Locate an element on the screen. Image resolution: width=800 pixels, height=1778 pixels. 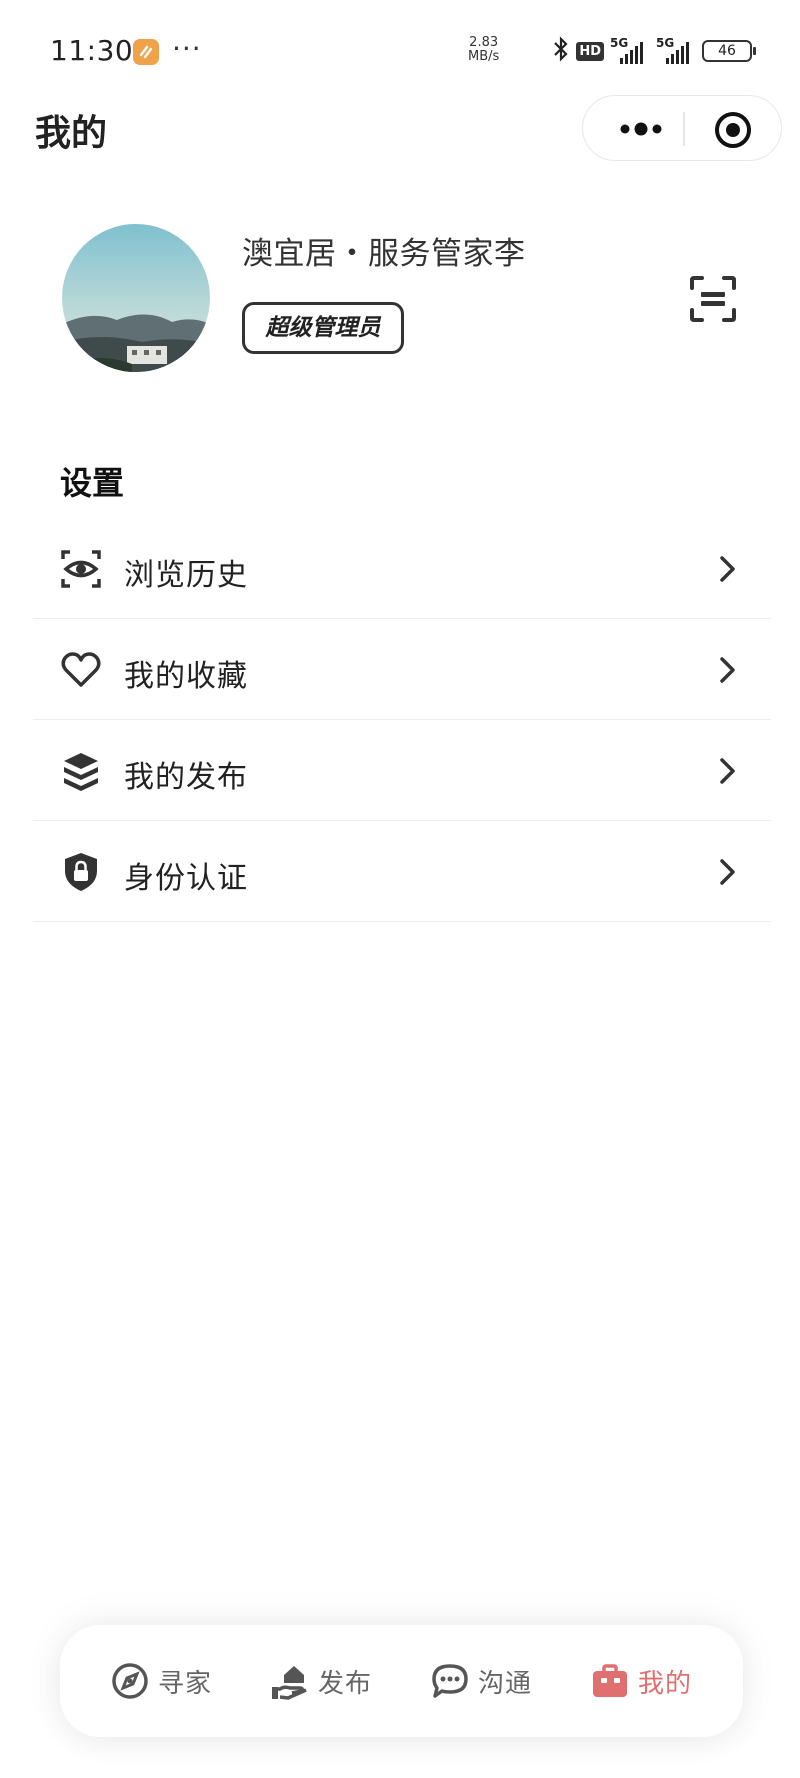
tab-label: 发布 is located at coordinates (345, 1683).